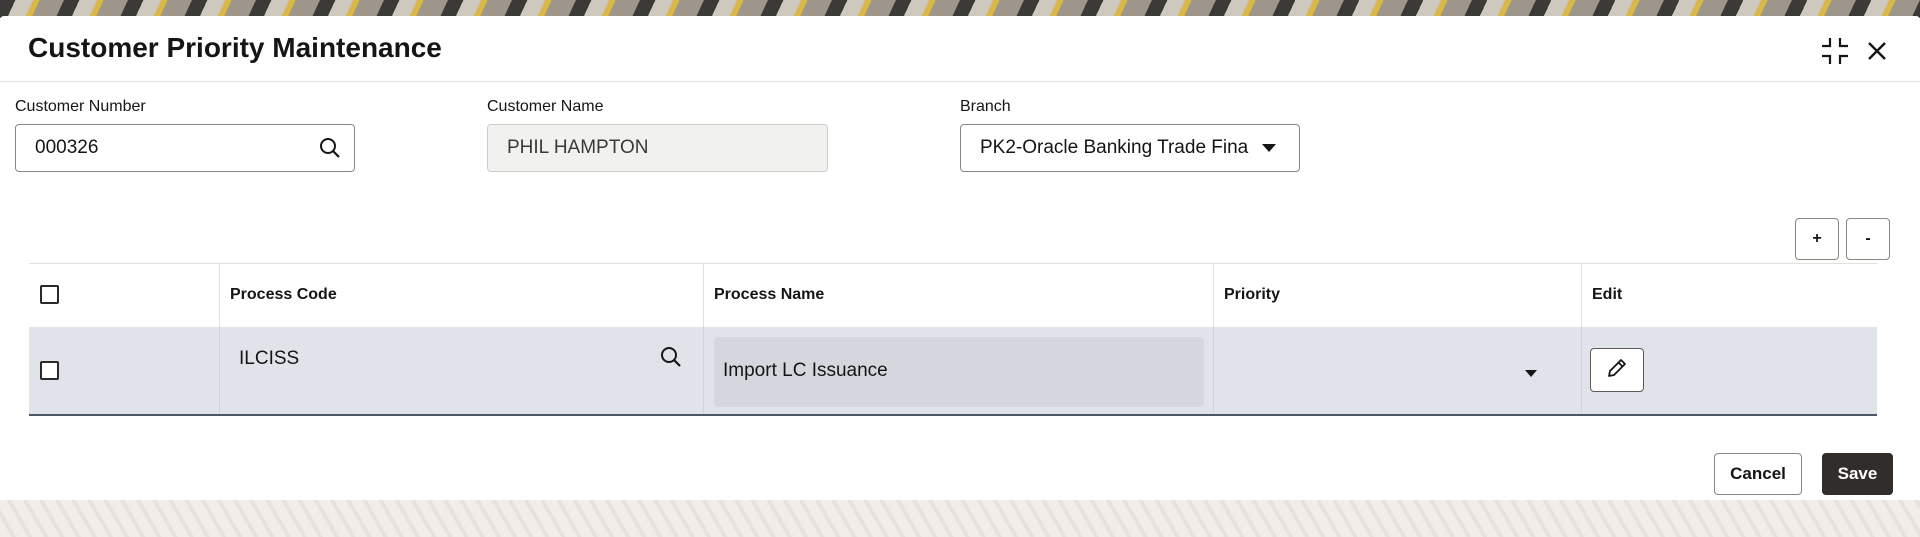  What do you see at coordinates (124, 295) in the screenshot?
I see `header-select-cell` at bounding box center [124, 295].